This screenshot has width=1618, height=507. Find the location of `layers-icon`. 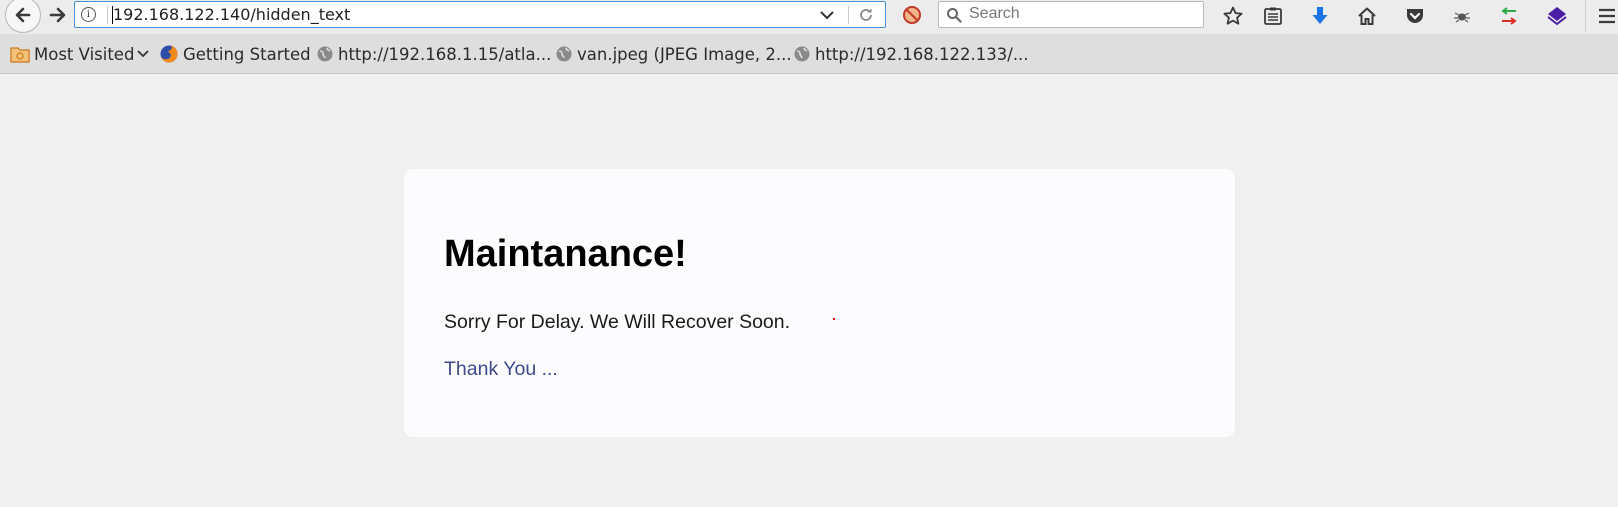

layers-icon is located at coordinates (1557, 16).